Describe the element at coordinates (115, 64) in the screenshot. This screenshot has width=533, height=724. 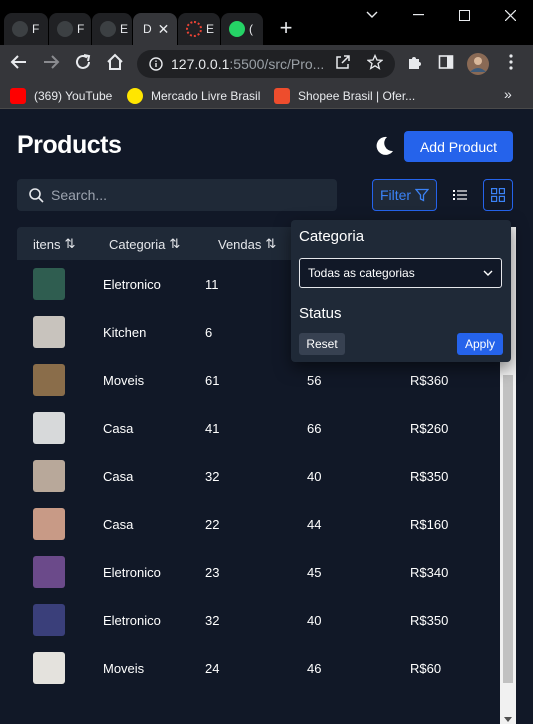
I see `home-icon` at that location.